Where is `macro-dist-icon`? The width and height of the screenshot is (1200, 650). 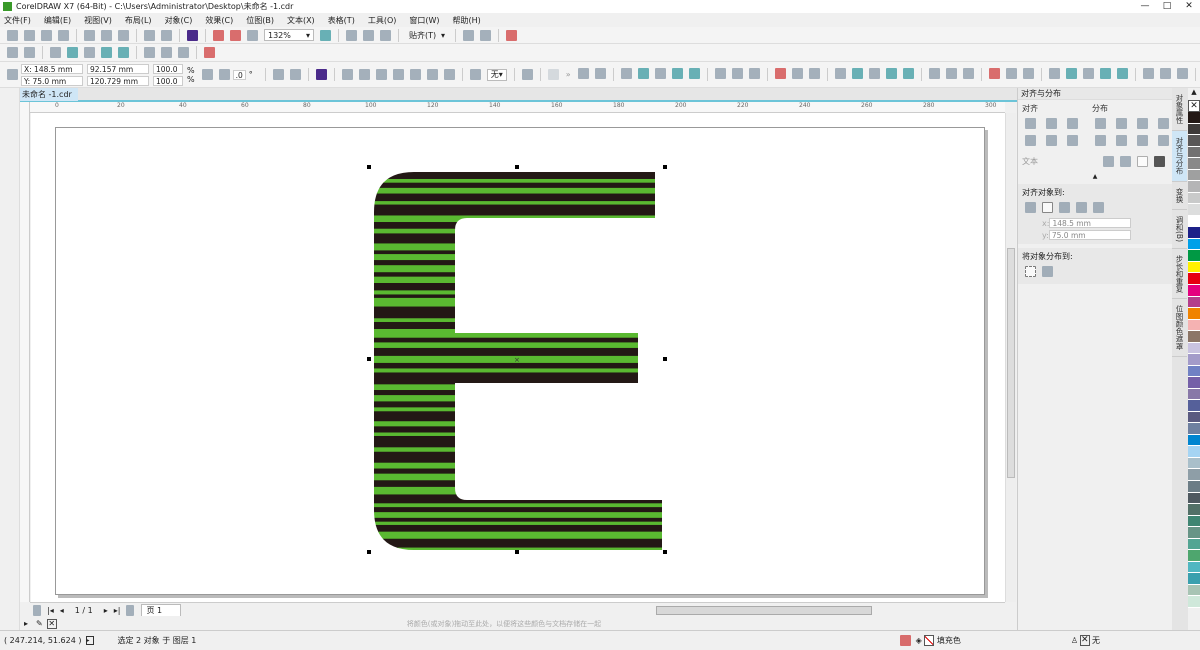 macro-dist-icon is located at coordinates (1054, 73).